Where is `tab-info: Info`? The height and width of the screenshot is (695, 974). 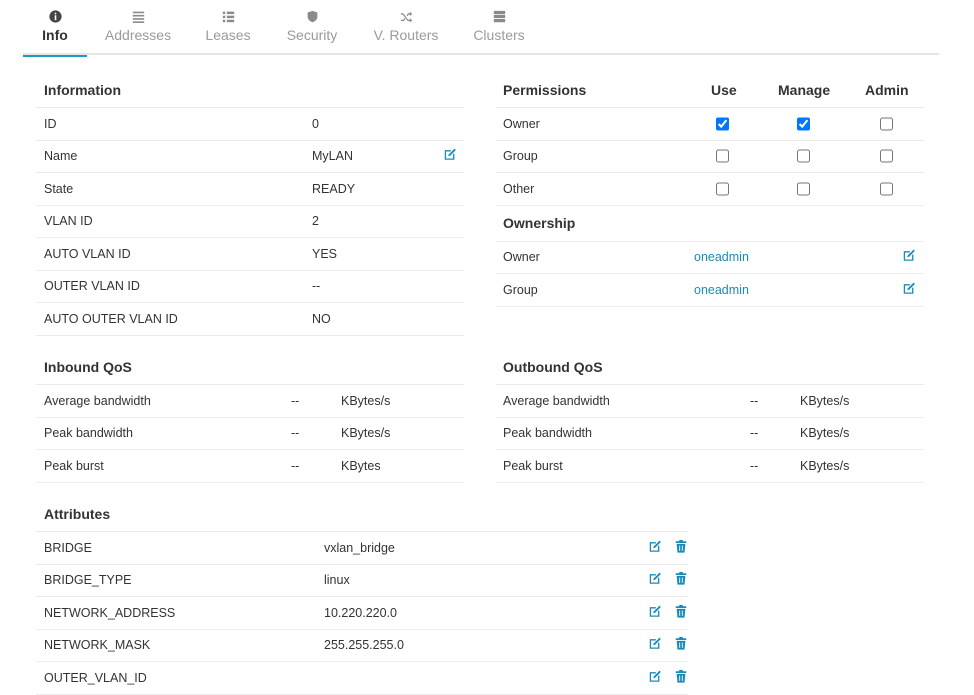 tab-info: Info is located at coordinates (55, 33).